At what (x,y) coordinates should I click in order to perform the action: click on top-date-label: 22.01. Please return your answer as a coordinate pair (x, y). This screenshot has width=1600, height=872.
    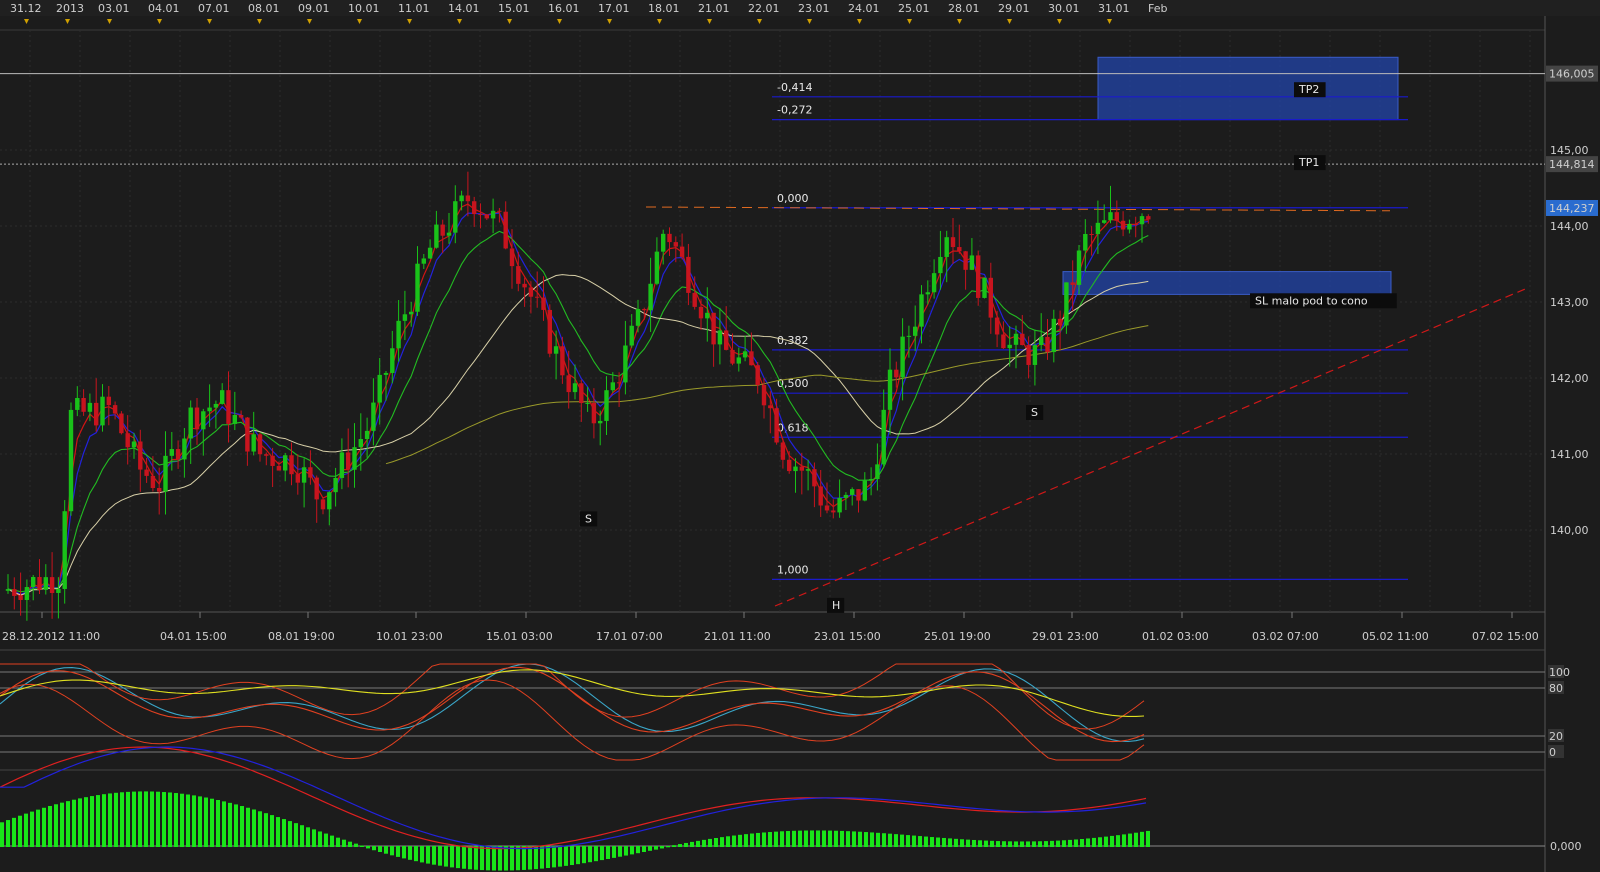
    Looking at the image, I should click on (764, 8).